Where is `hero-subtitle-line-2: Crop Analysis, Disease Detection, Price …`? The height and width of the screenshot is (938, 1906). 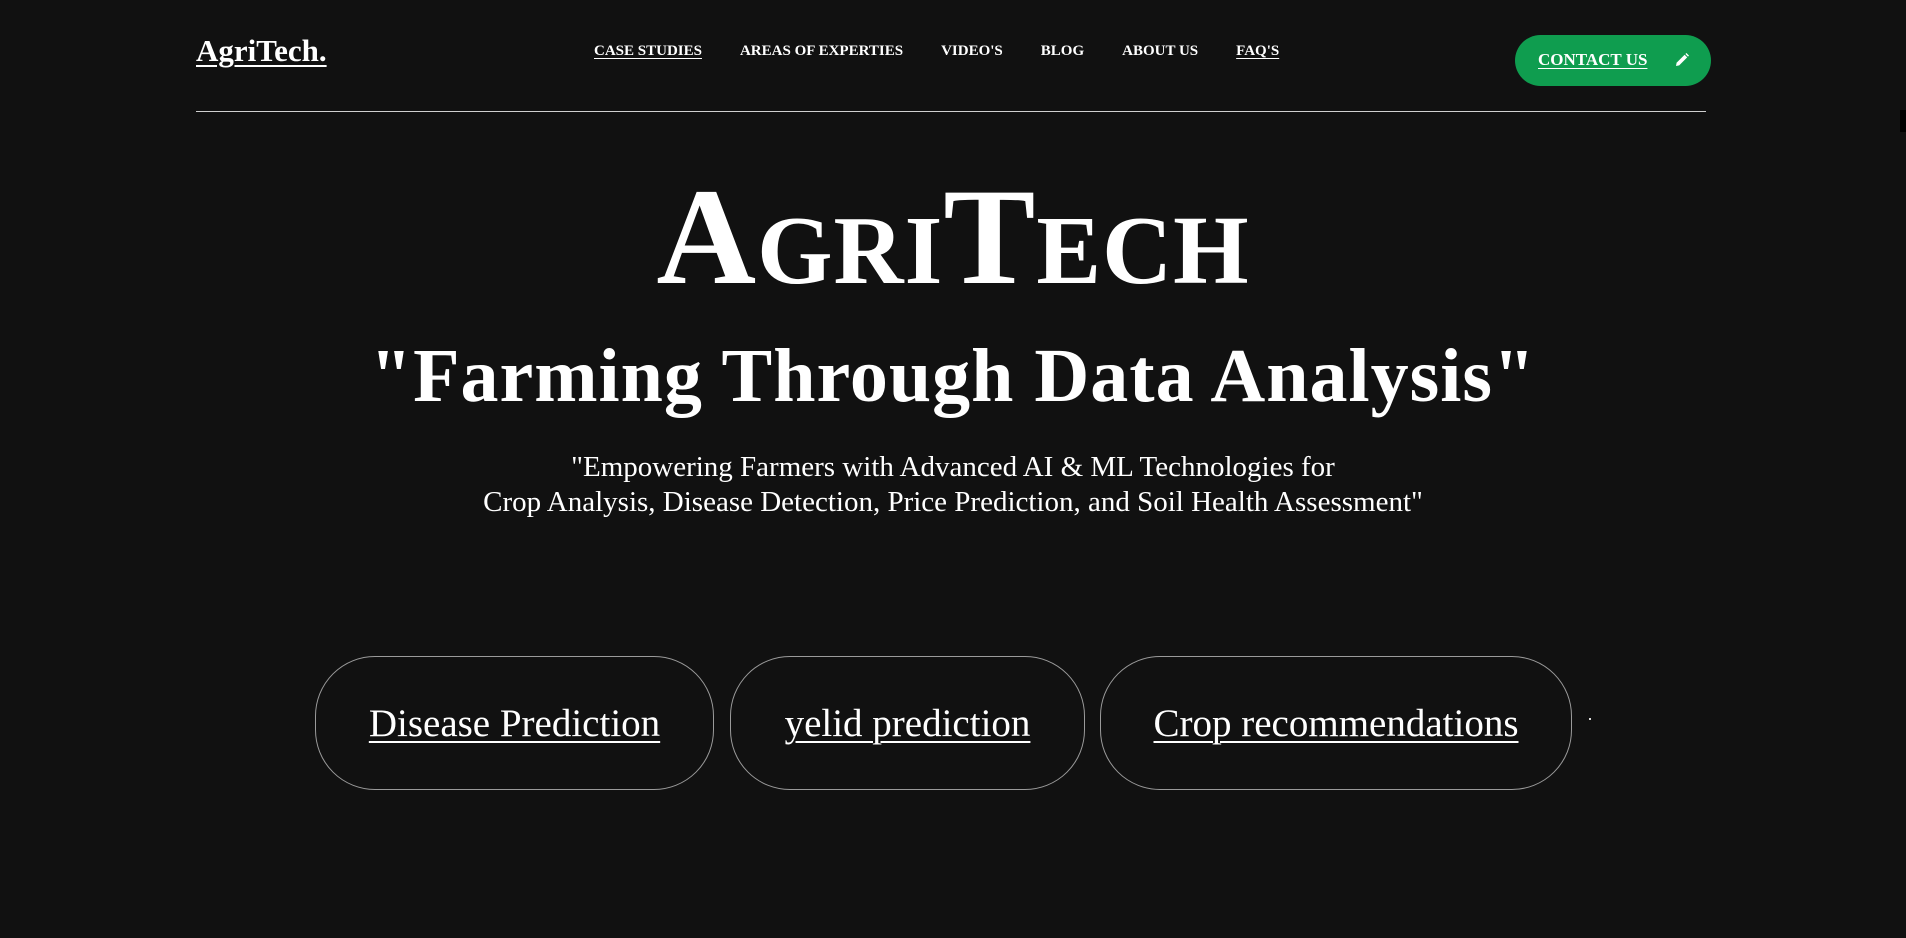 hero-subtitle-line-2: Crop Analysis, Disease Detection, Price … is located at coordinates (953, 502).